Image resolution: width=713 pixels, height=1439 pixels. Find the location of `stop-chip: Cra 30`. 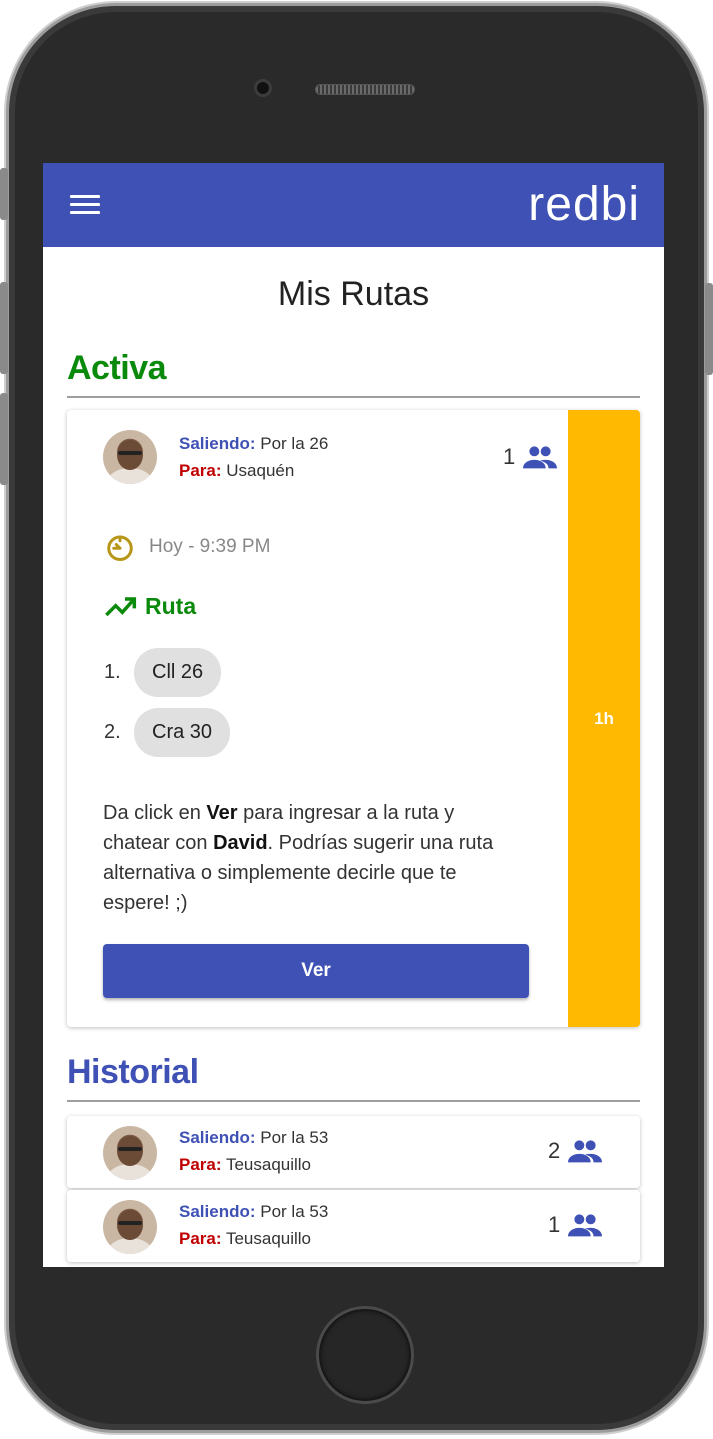

stop-chip: Cra 30 is located at coordinates (182, 732).